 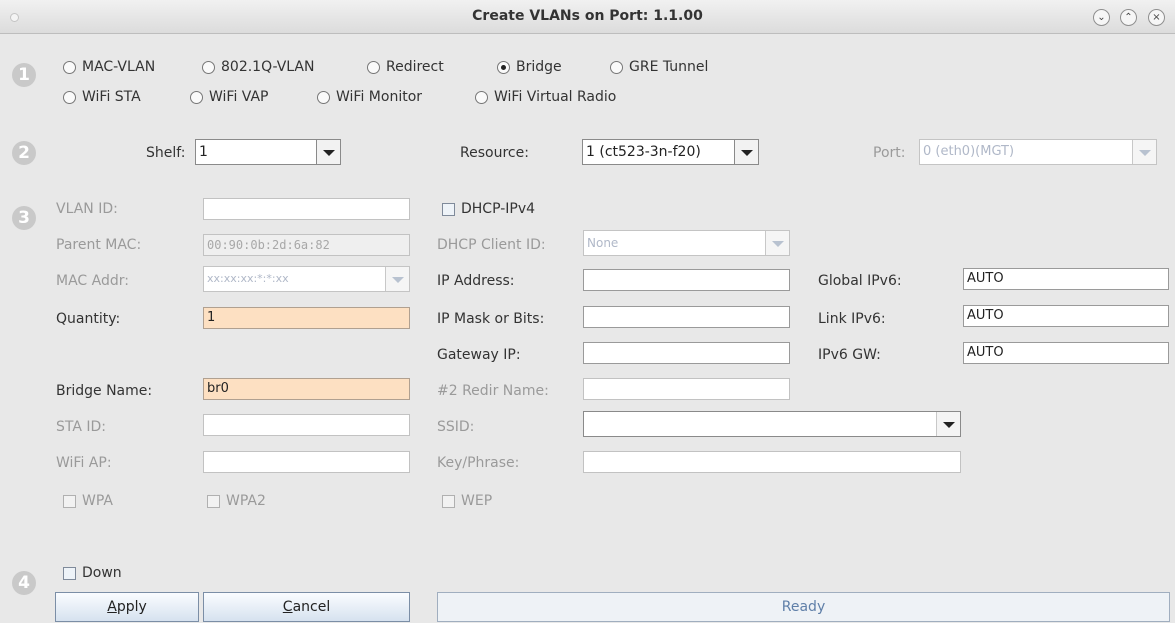 What do you see at coordinates (860, 281) in the screenshot?
I see `global-ipv6-label: Global IPv6:` at bounding box center [860, 281].